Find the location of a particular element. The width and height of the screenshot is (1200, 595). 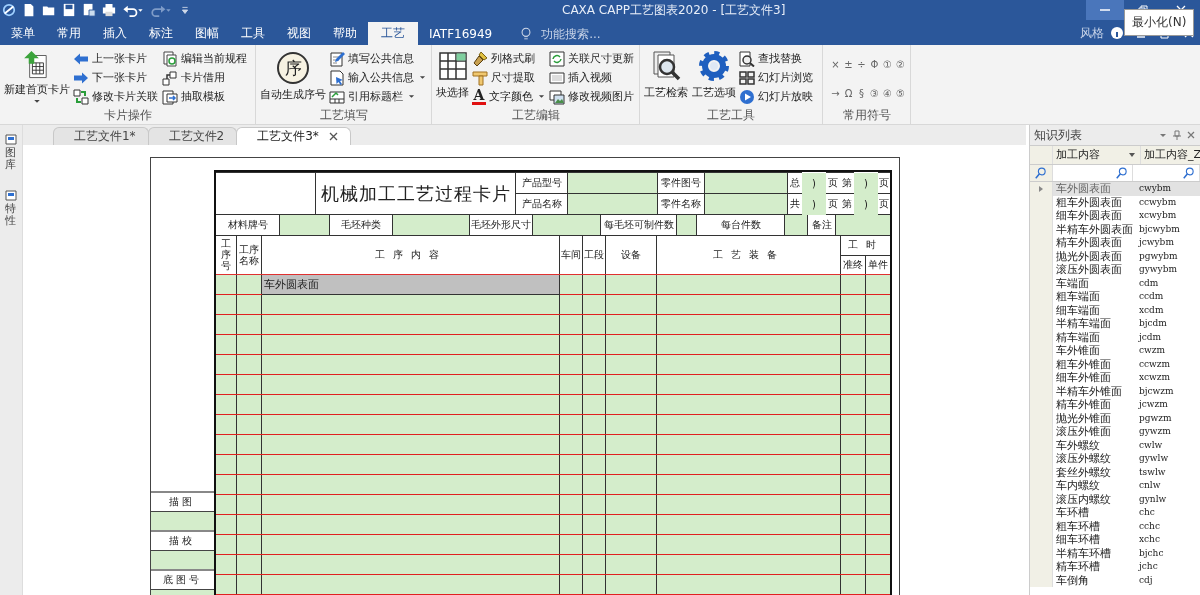

column-header: 车间 is located at coordinates (571, 255).